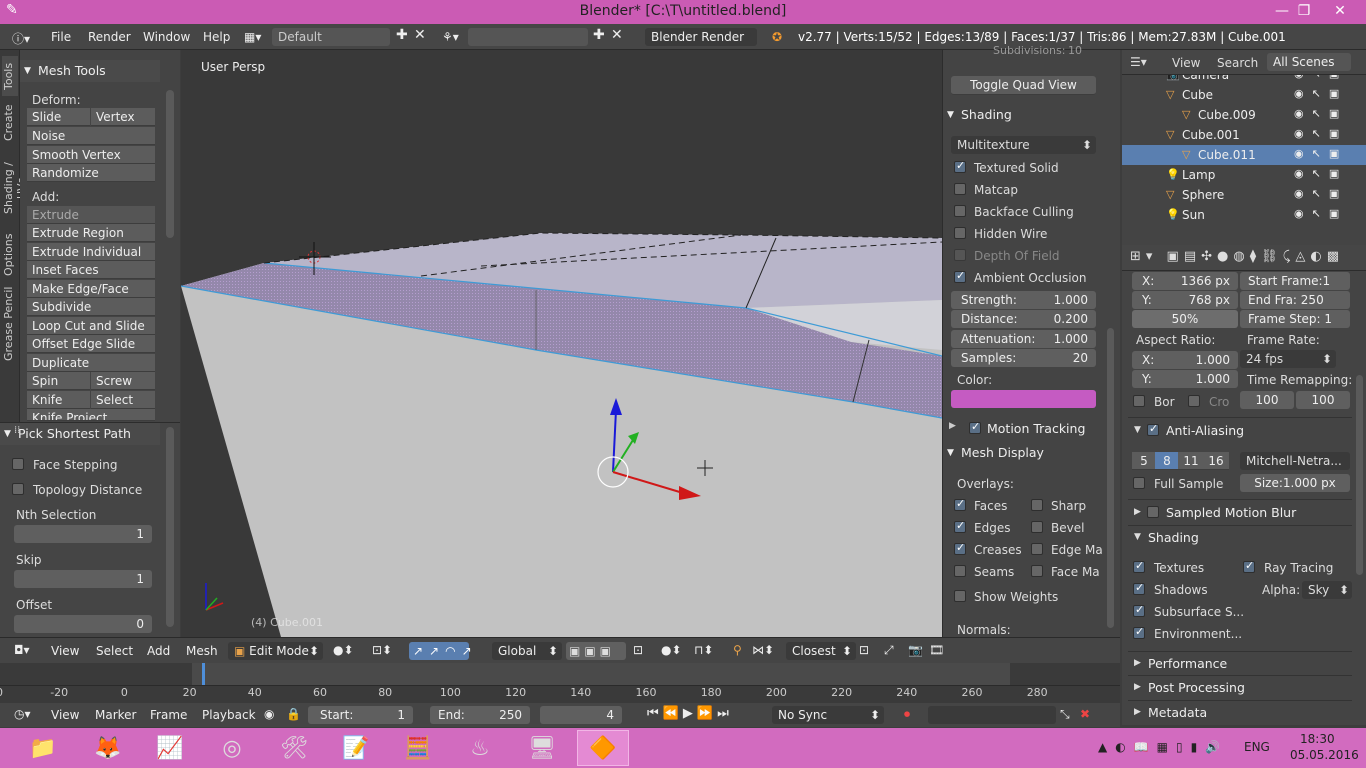  Describe the element at coordinates (91, 233) in the screenshot. I see `extrude-region-button: Extrude Region` at that location.